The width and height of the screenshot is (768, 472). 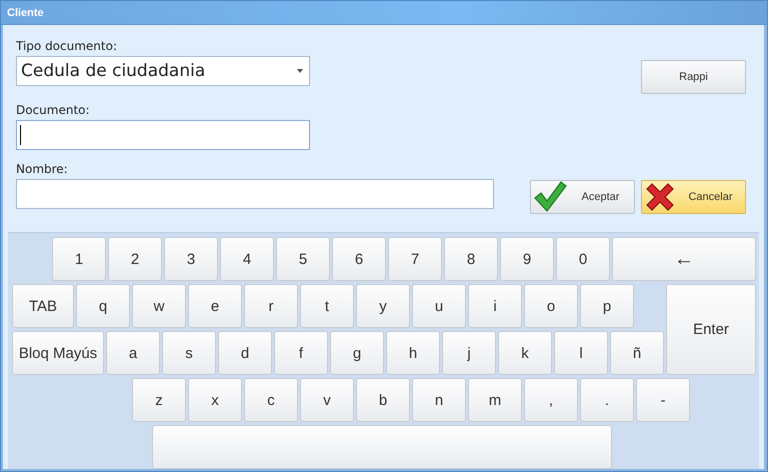 What do you see at coordinates (439, 306) in the screenshot?
I see `key: u` at bounding box center [439, 306].